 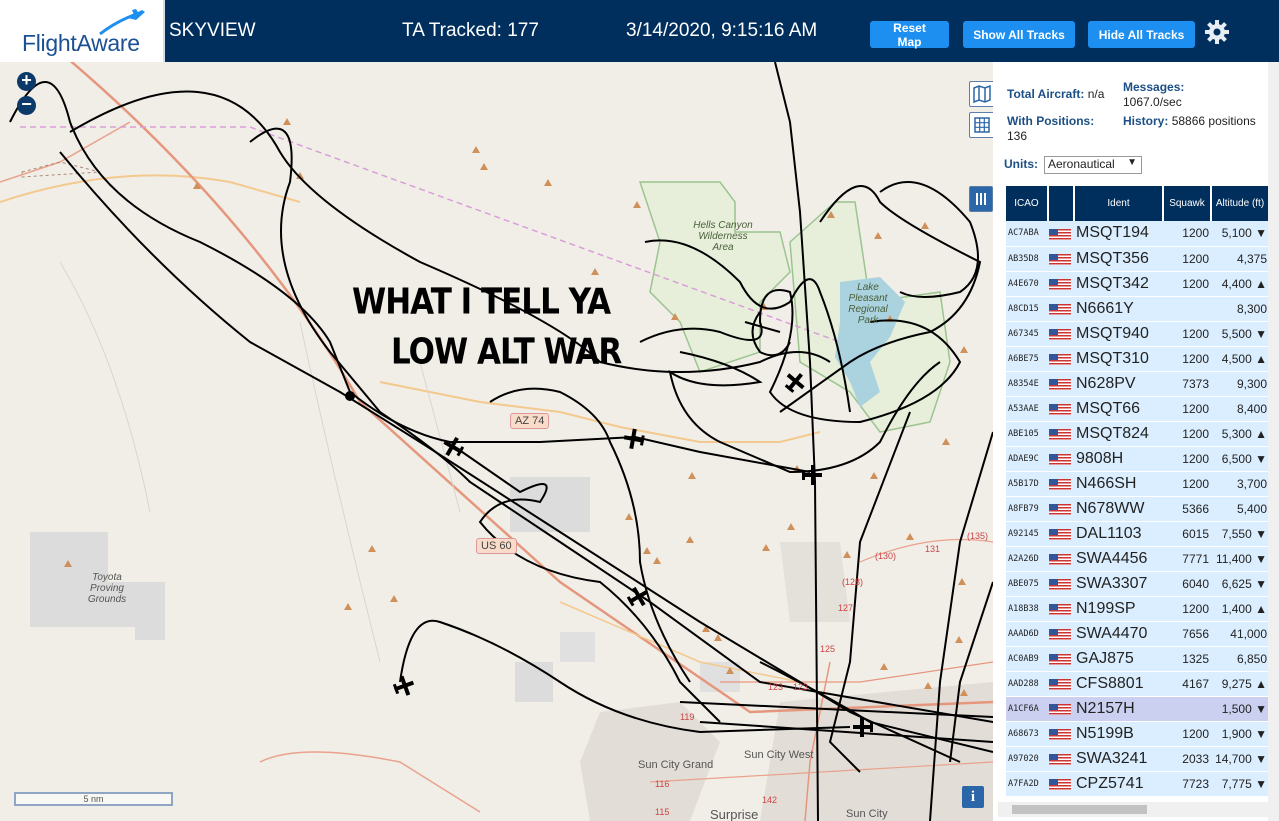 I want to click on table-row: A4E670 MSQT342 1200 4,400 ▲, so click(x=1137, y=284).